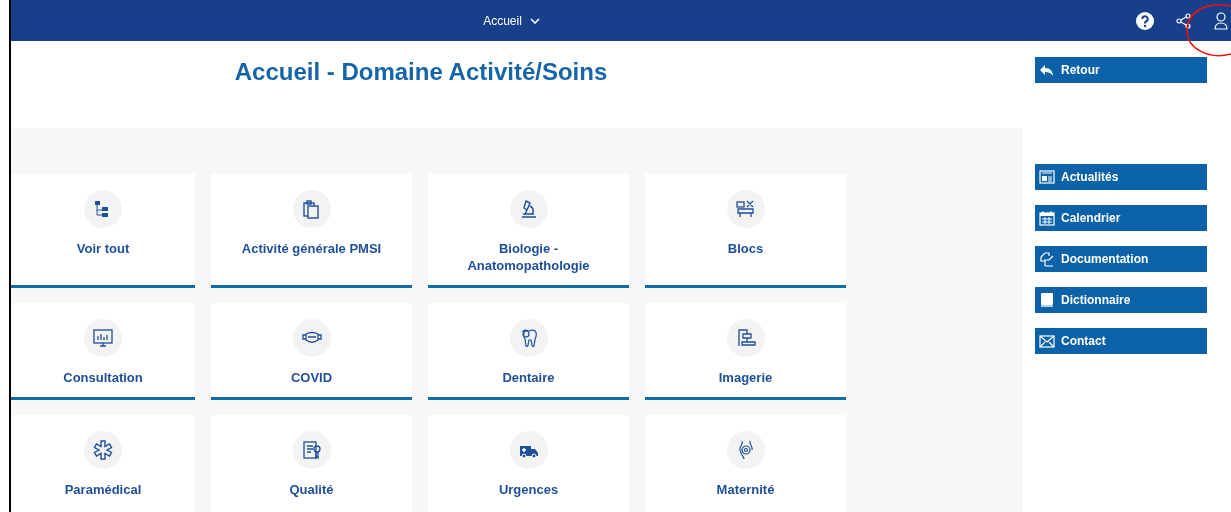  I want to click on monitor-icon, so click(103, 338).